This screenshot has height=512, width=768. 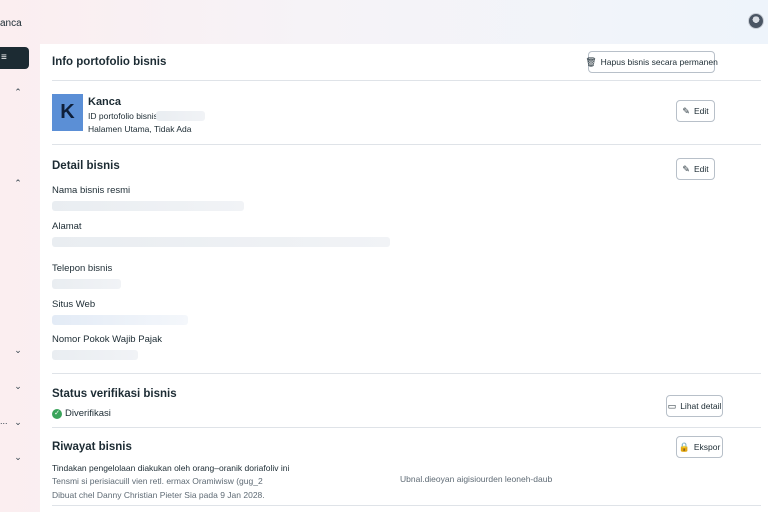 I want to click on export-button: 🔒 Ekspor, so click(x=699, y=447).